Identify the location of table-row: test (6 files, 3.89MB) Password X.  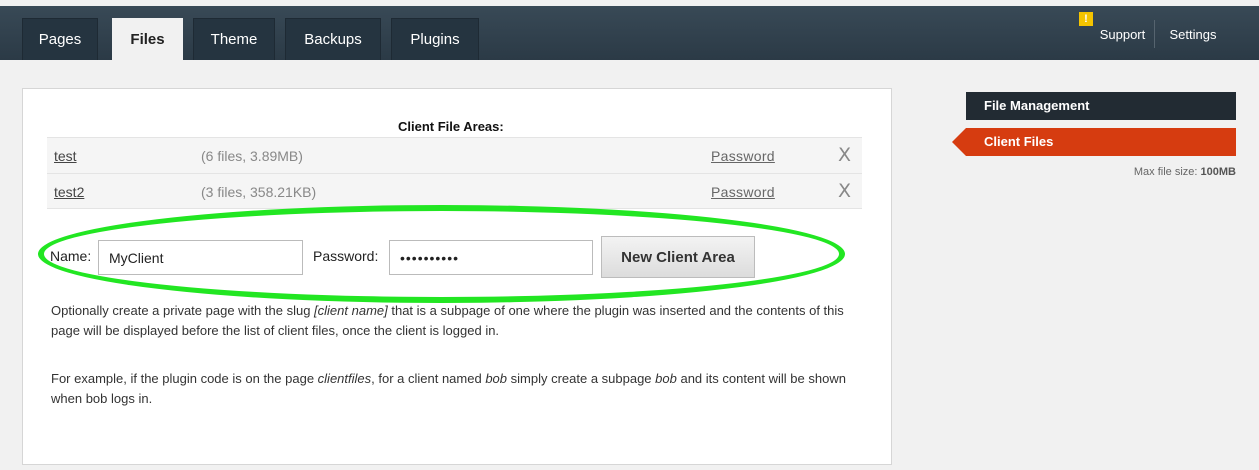
(454, 155).